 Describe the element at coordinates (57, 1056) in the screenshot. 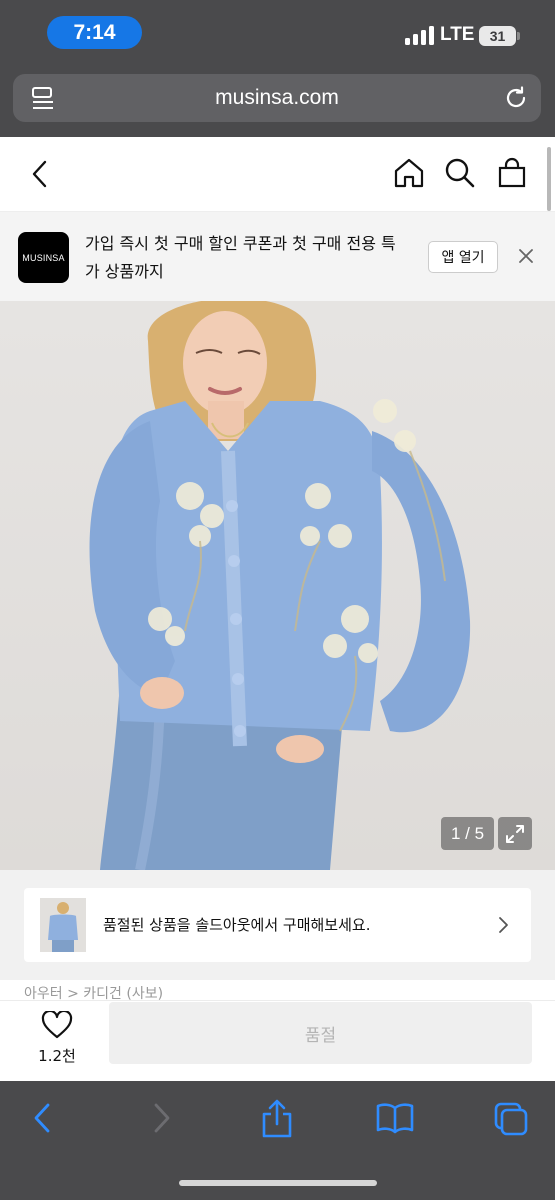

I see `like-count: 1.2천` at that location.